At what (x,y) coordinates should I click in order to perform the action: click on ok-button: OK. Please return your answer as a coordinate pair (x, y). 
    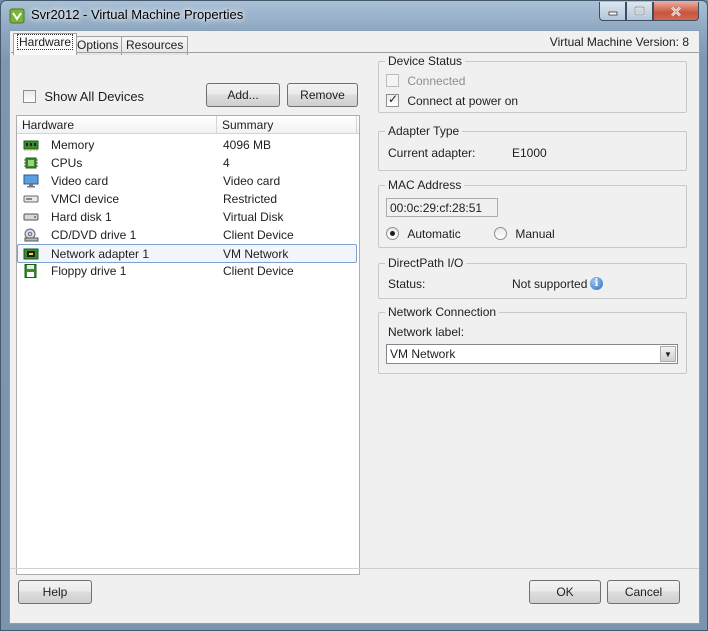
    Looking at the image, I should click on (565, 592).